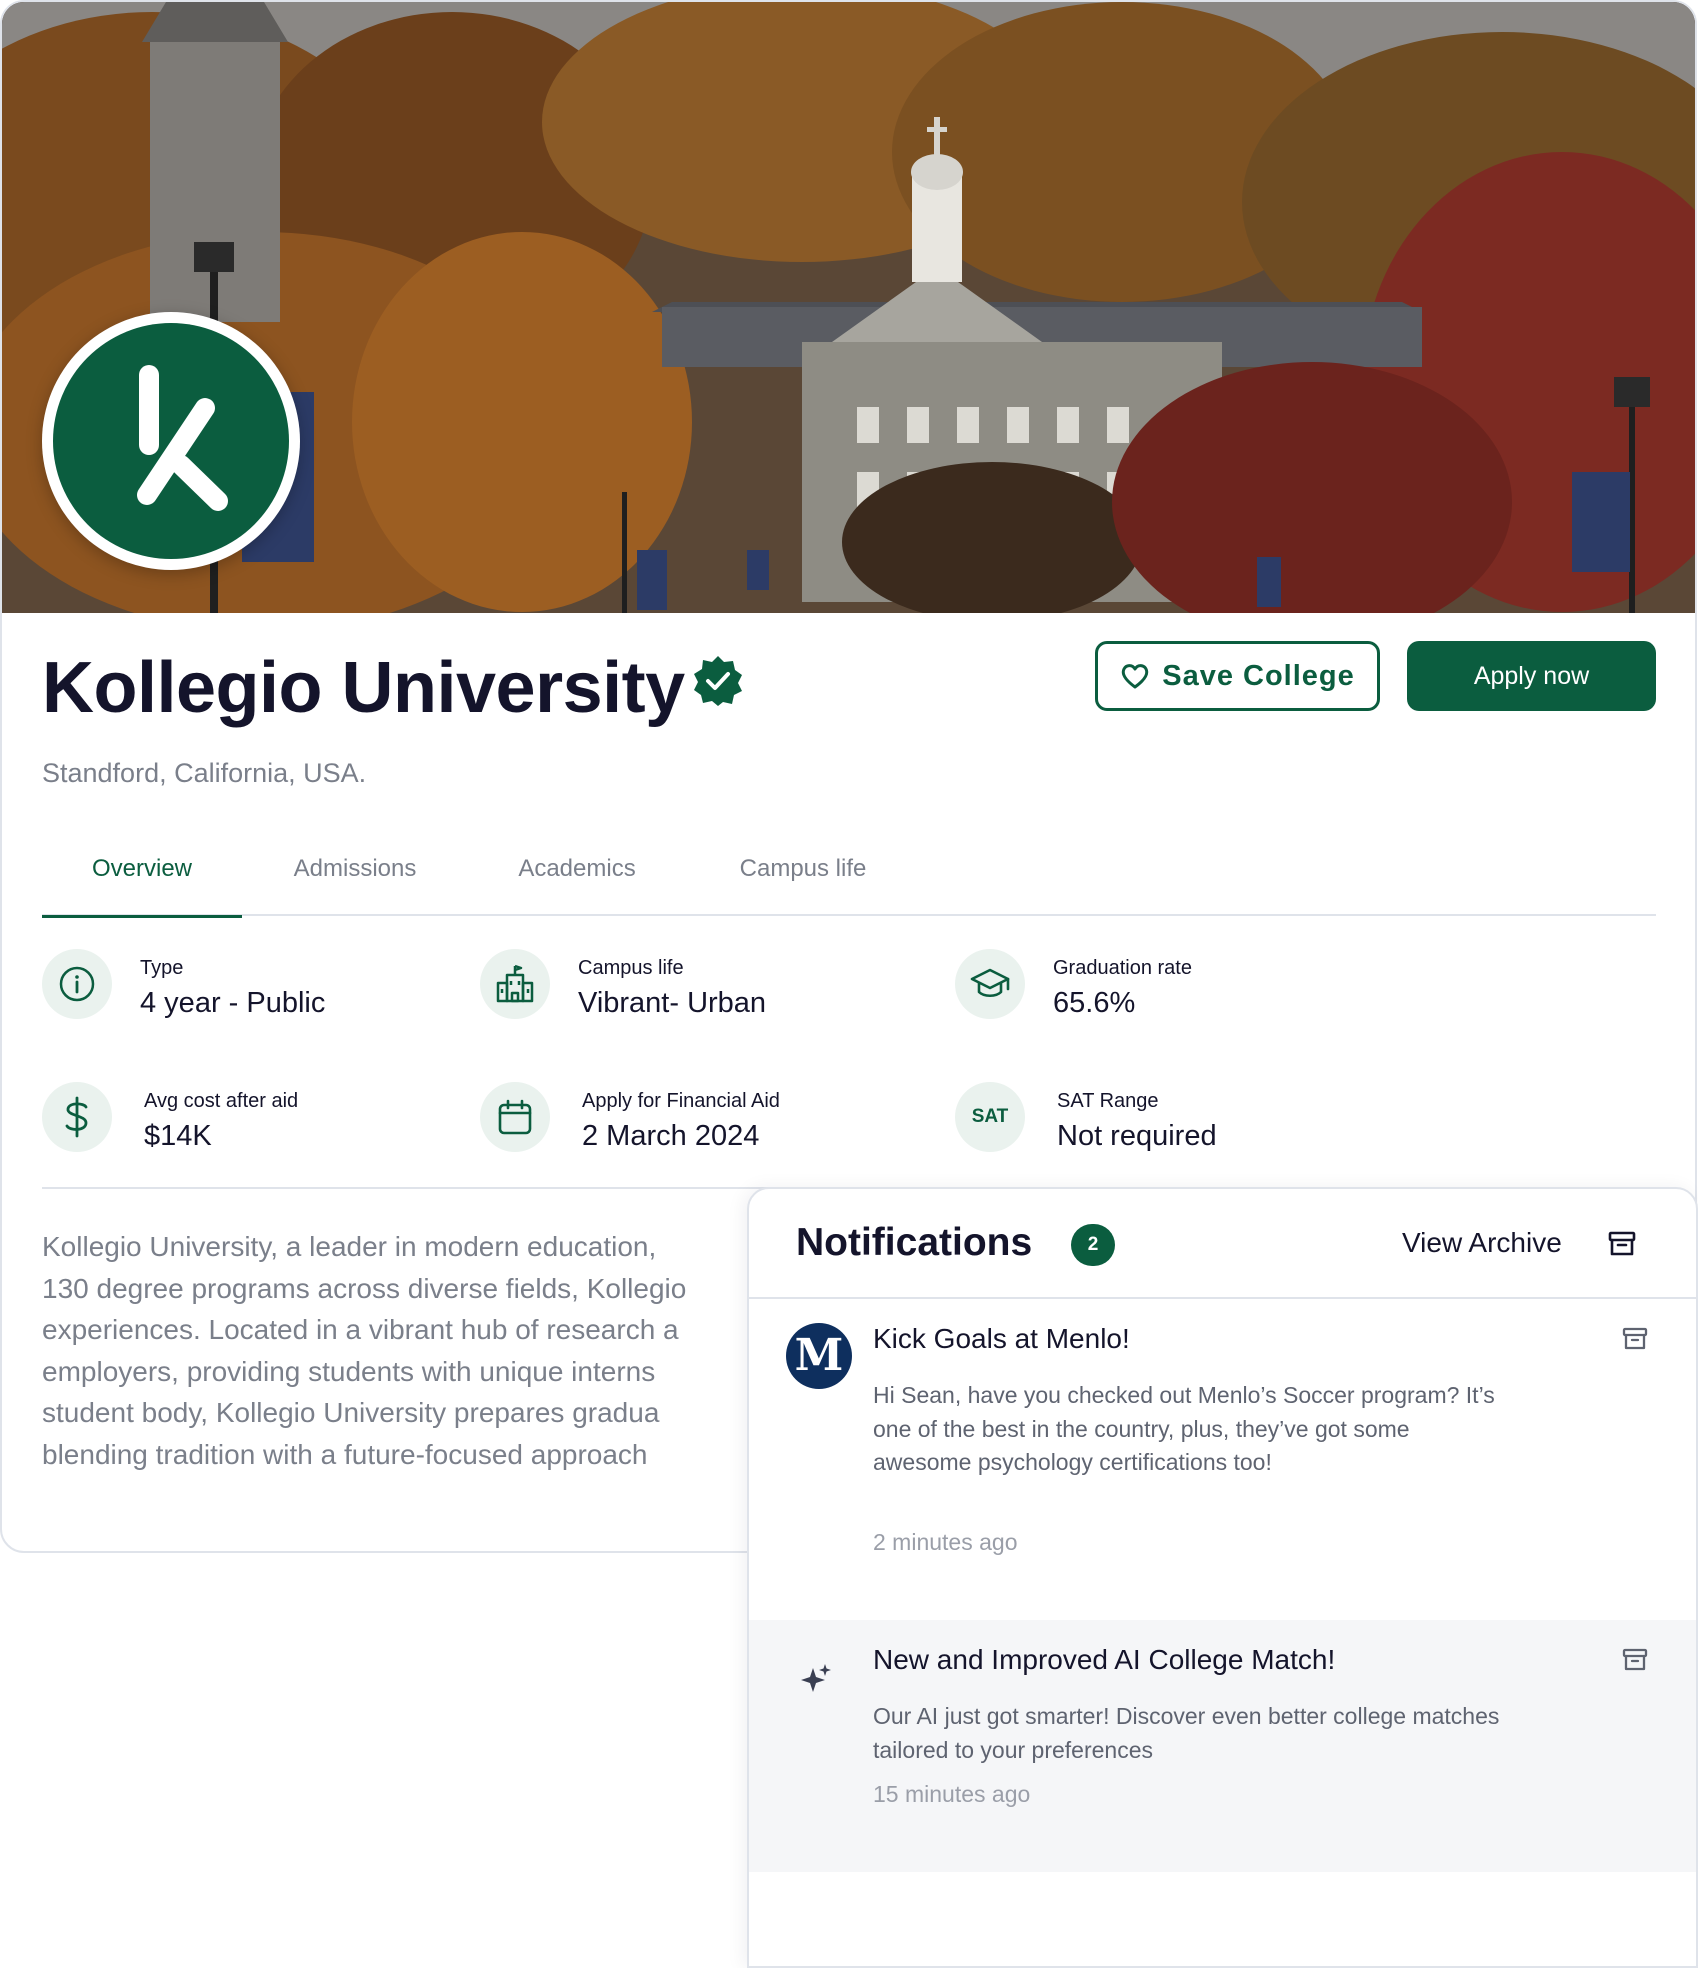  What do you see at coordinates (1222, 1244) in the screenshot?
I see `notifications-header: Notifications 2 View Archive` at bounding box center [1222, 1244].